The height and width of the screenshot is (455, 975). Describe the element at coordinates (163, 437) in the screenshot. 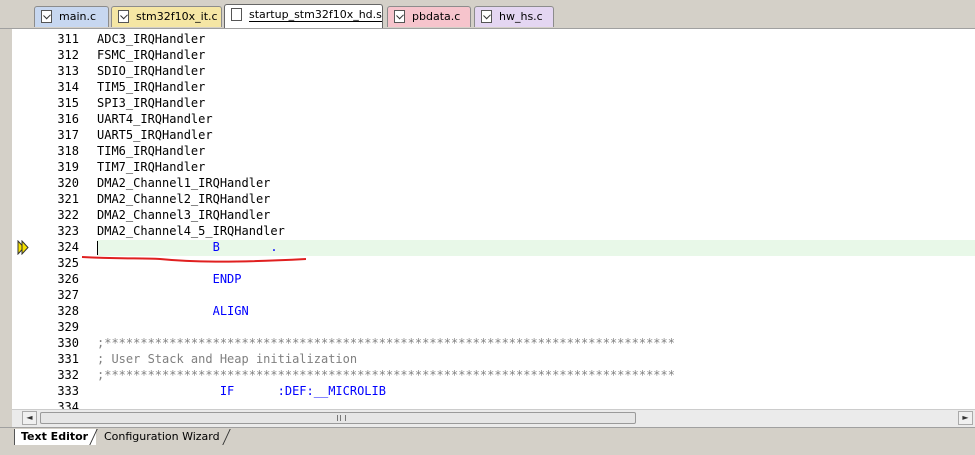

I see `tab-configuration-wizard: Configuration Wizard` at that location.